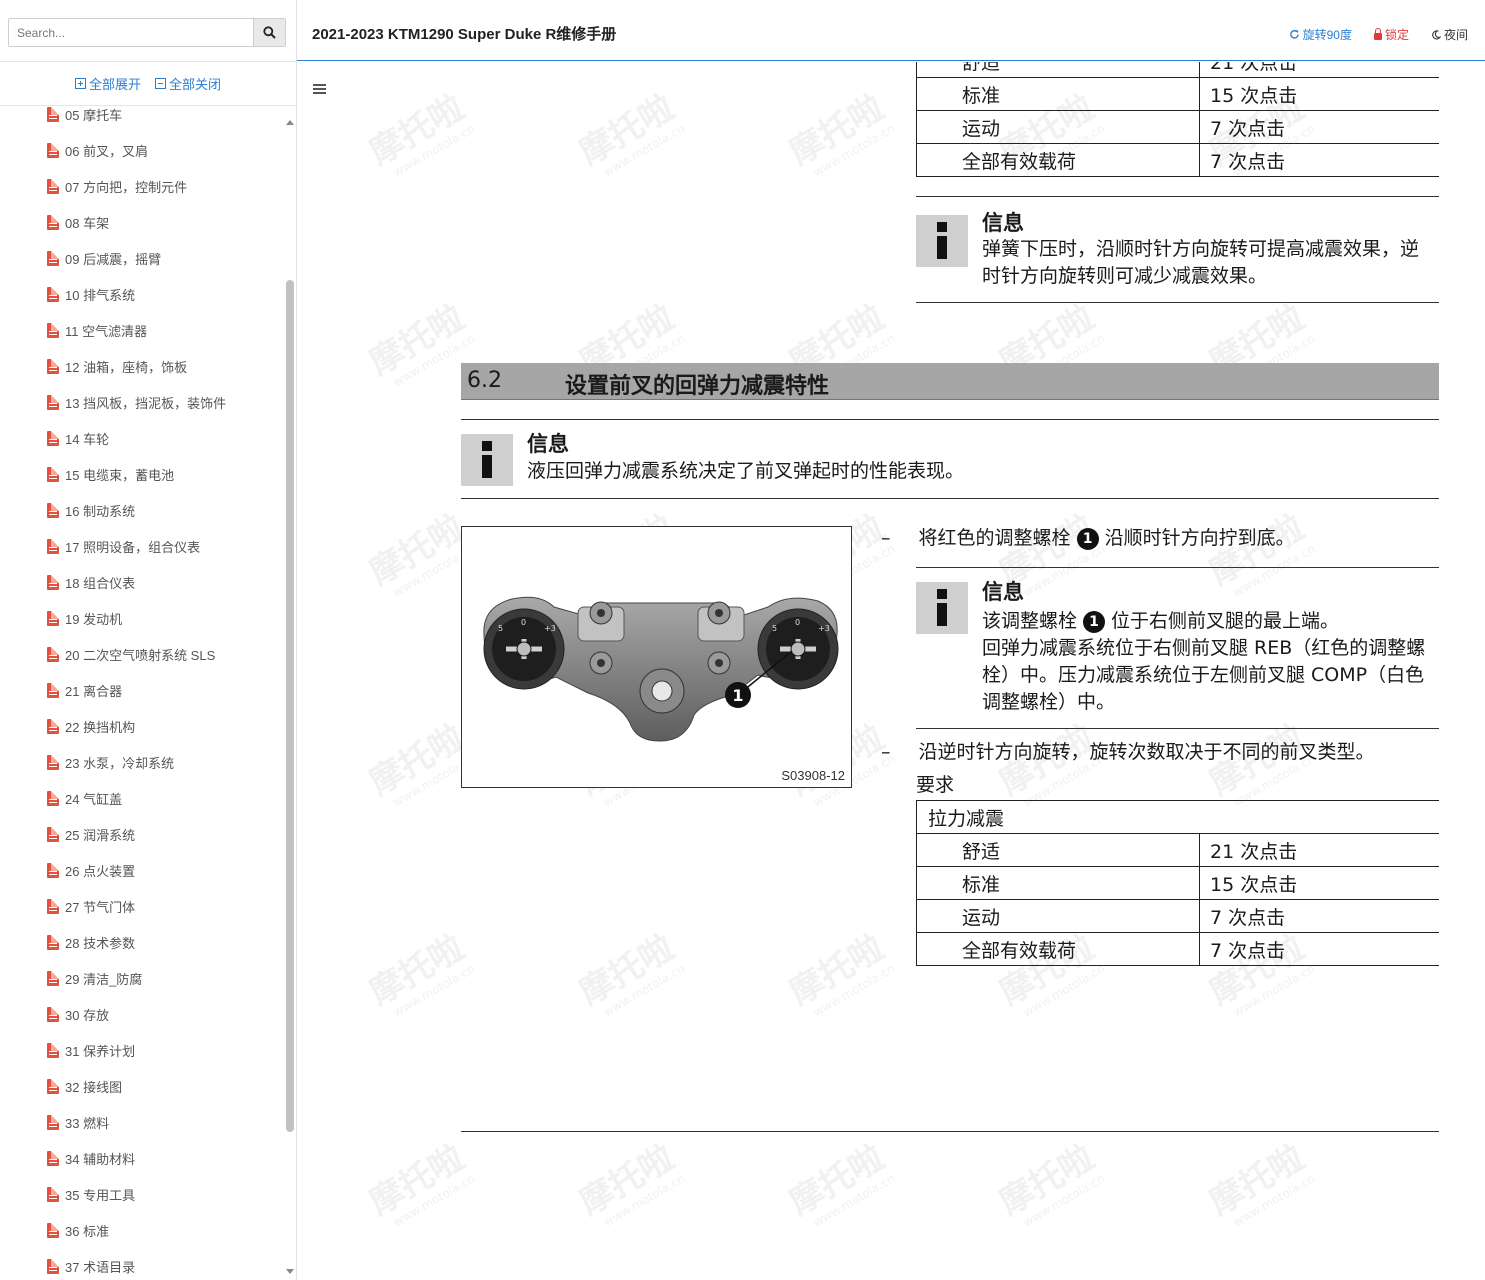 Image resolution: width=1485 pixels, height=1280 pixels. Describe the element at coordinates (1436, 34) in the screenshot. I see `moon-icon` at that location.